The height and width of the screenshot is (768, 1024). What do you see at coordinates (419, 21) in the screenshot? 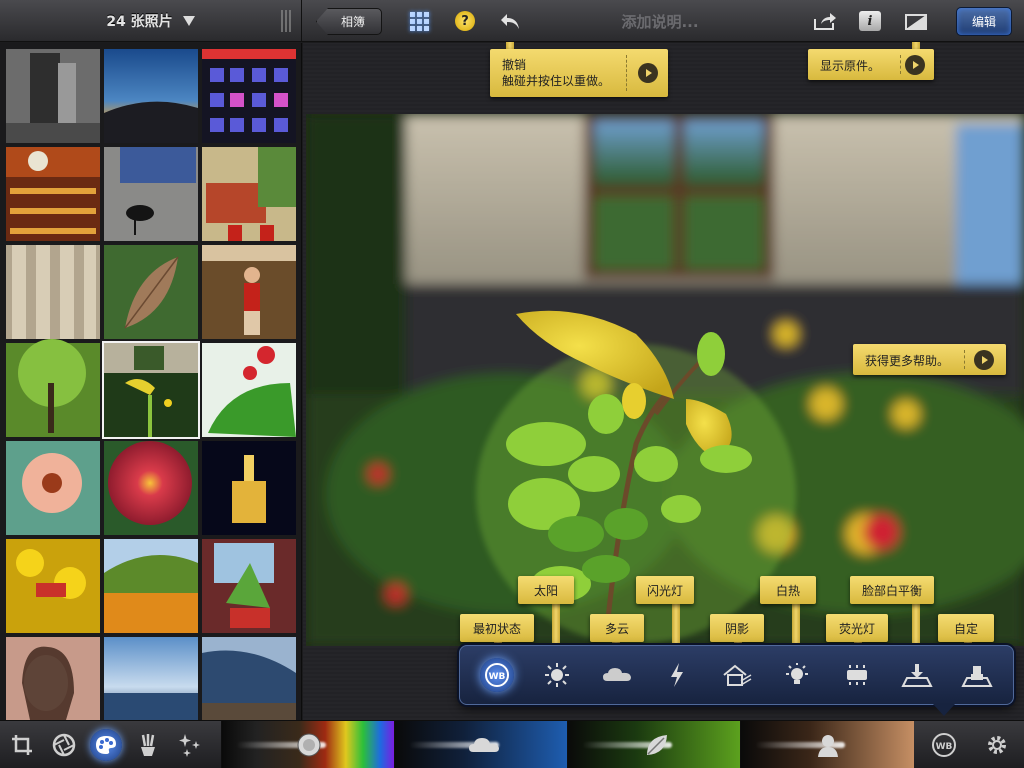
I see `grid-view-icon` at bounding box center [419, 21].